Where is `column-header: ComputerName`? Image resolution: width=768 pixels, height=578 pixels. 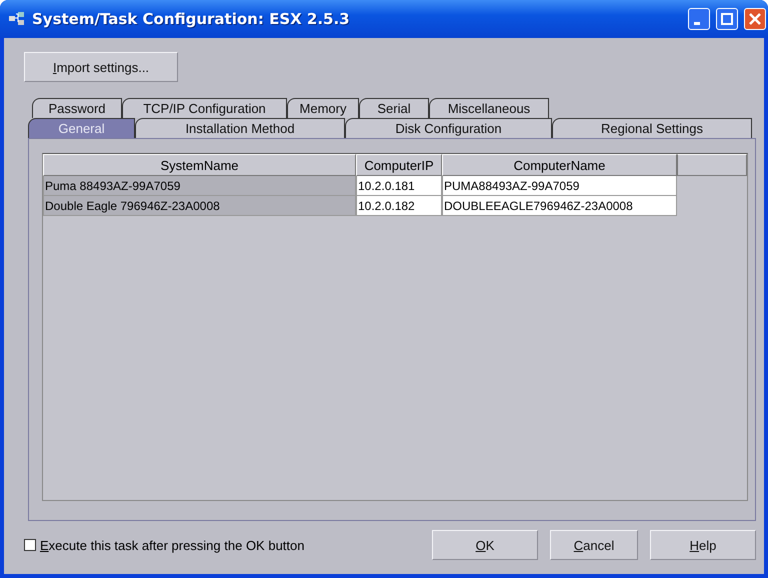 column-header: ComputerName is located at coordinates (559, 165).